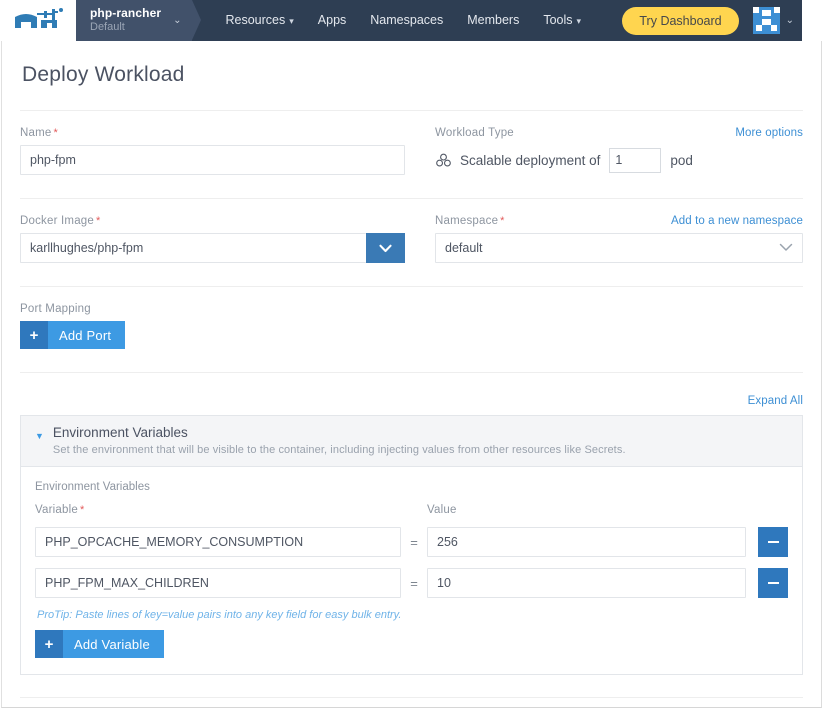 This screenshot has height=709, width=823. I want to click on namespace-select, so click(619, 248).